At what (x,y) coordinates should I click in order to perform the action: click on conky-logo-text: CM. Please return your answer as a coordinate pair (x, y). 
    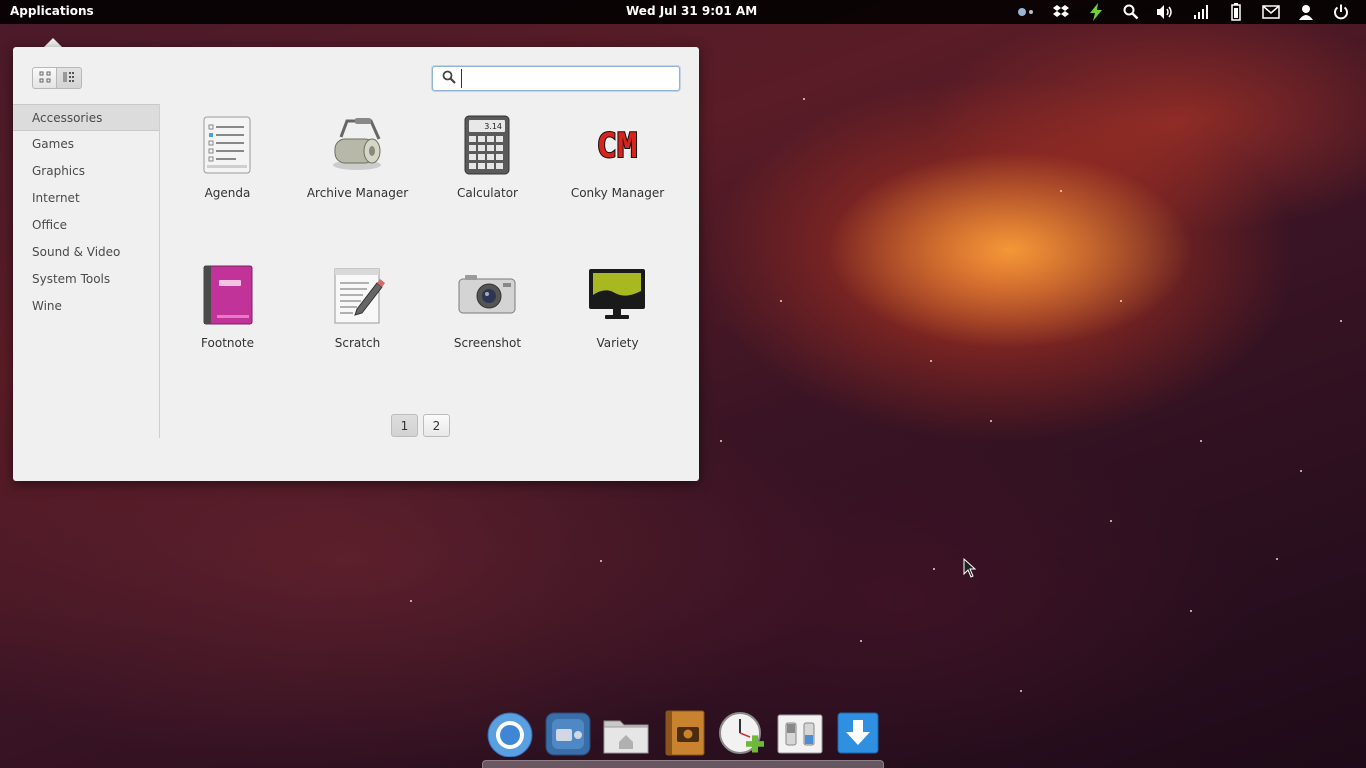
    Looking at the image, I should click on (617, 146).